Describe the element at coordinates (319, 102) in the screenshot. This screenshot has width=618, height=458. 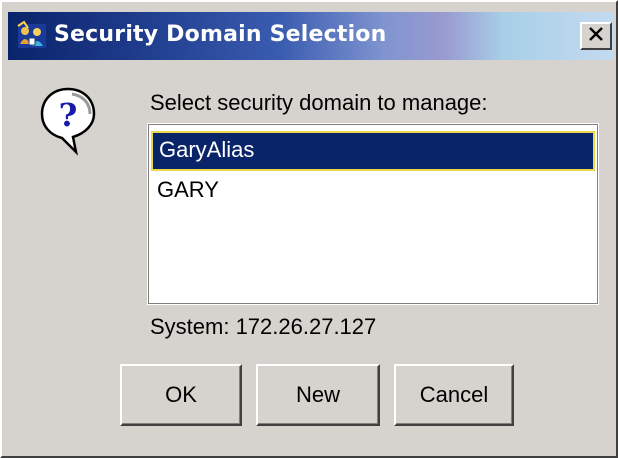
I see `prompt-label: Select security domain to manage:` at that location.